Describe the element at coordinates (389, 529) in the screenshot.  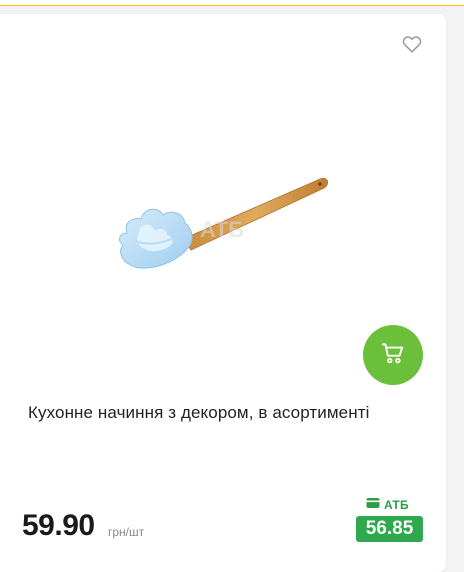
I see `atb-card-price: 56.85` at that location.